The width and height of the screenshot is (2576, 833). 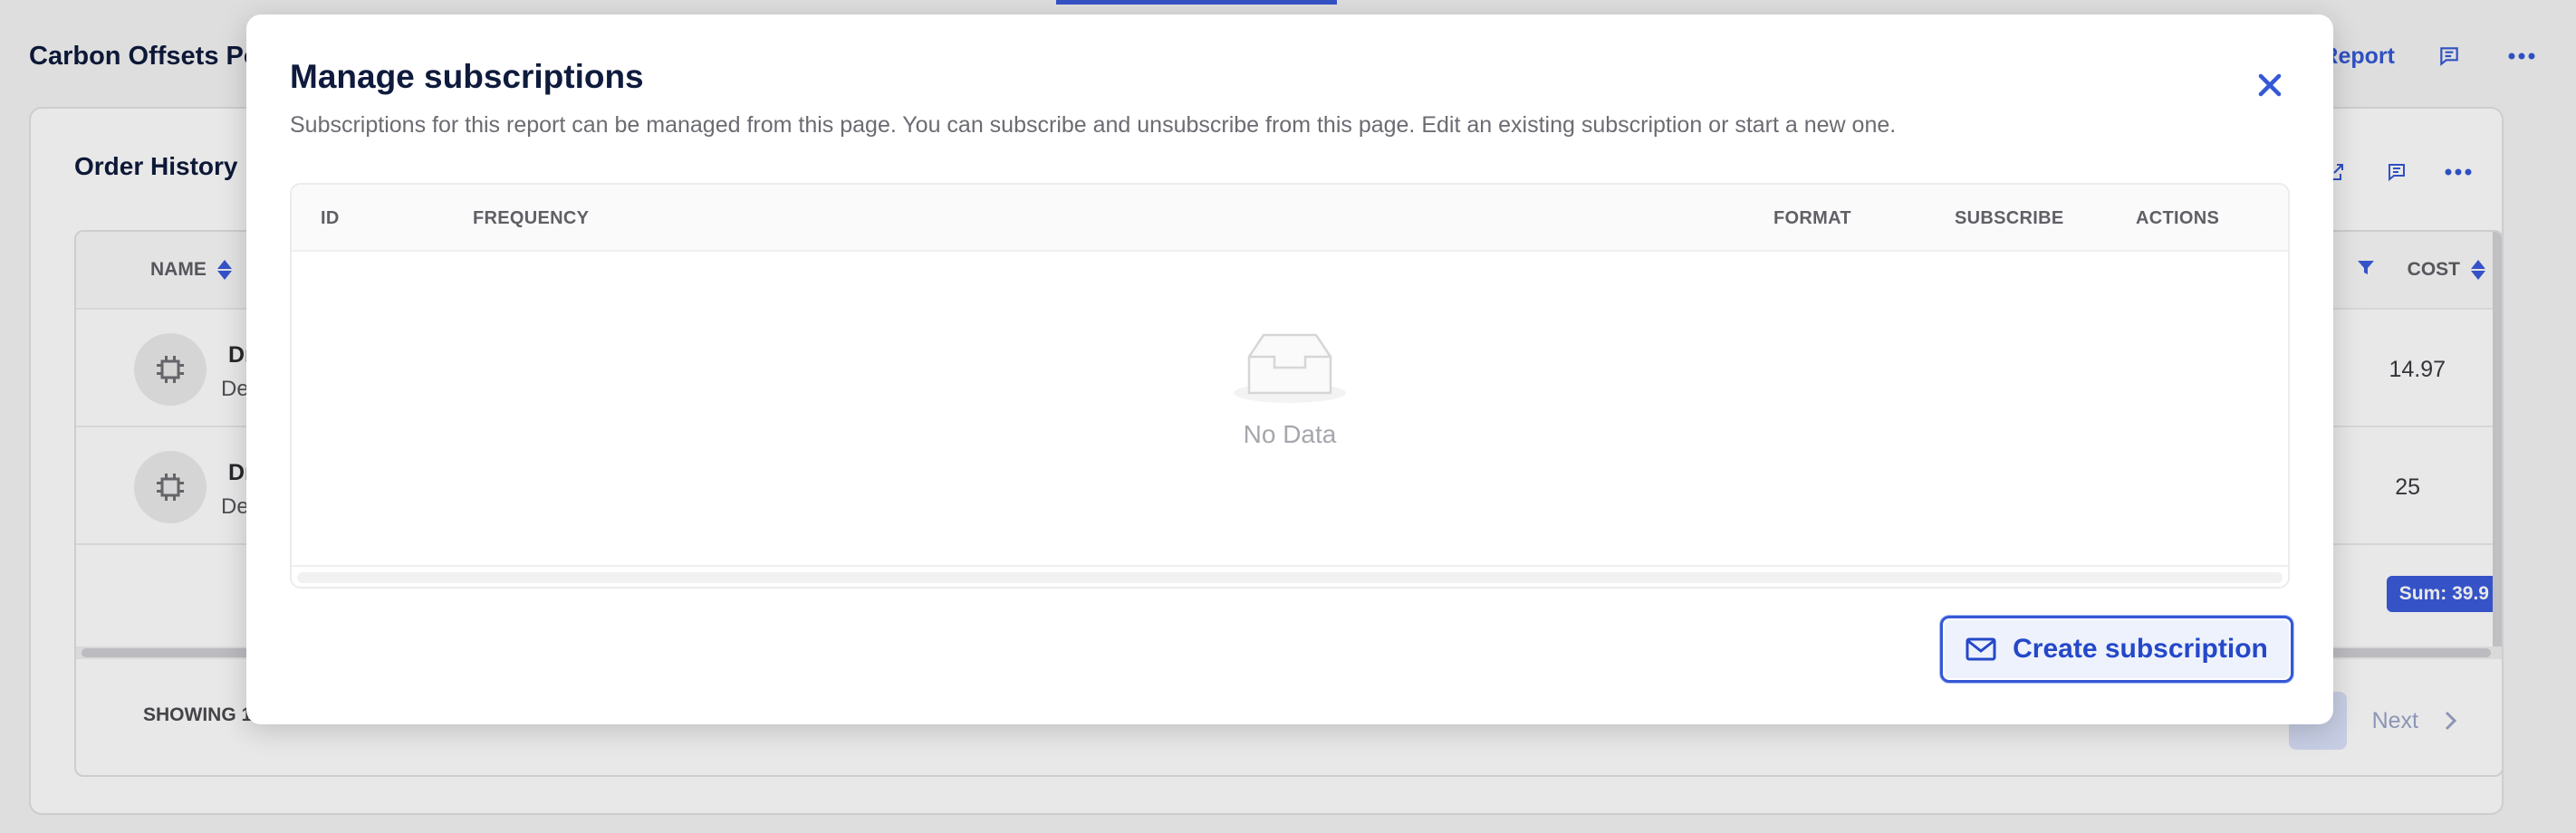 What do you see at coordinates (1981, 649) in the screenshot?
I see `envelope-icon` at bounding box center [1981, 649].